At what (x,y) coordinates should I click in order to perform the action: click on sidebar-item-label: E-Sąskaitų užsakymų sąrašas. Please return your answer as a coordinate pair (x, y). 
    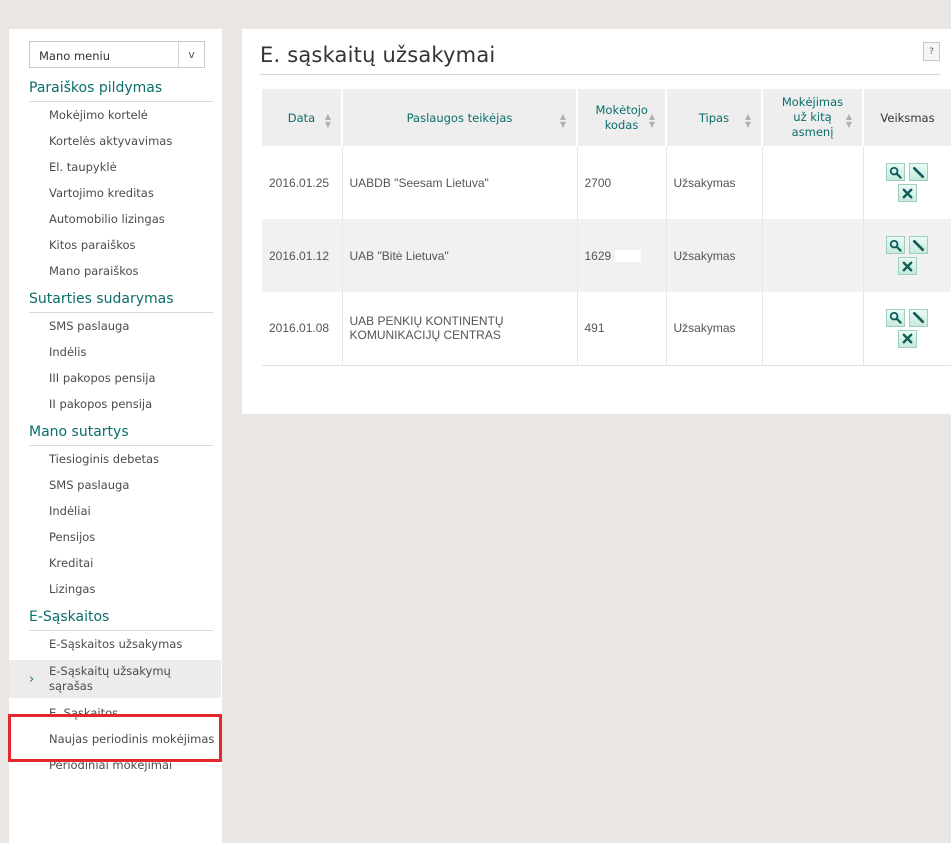
    Looking at the image, I should click on (110, 678).